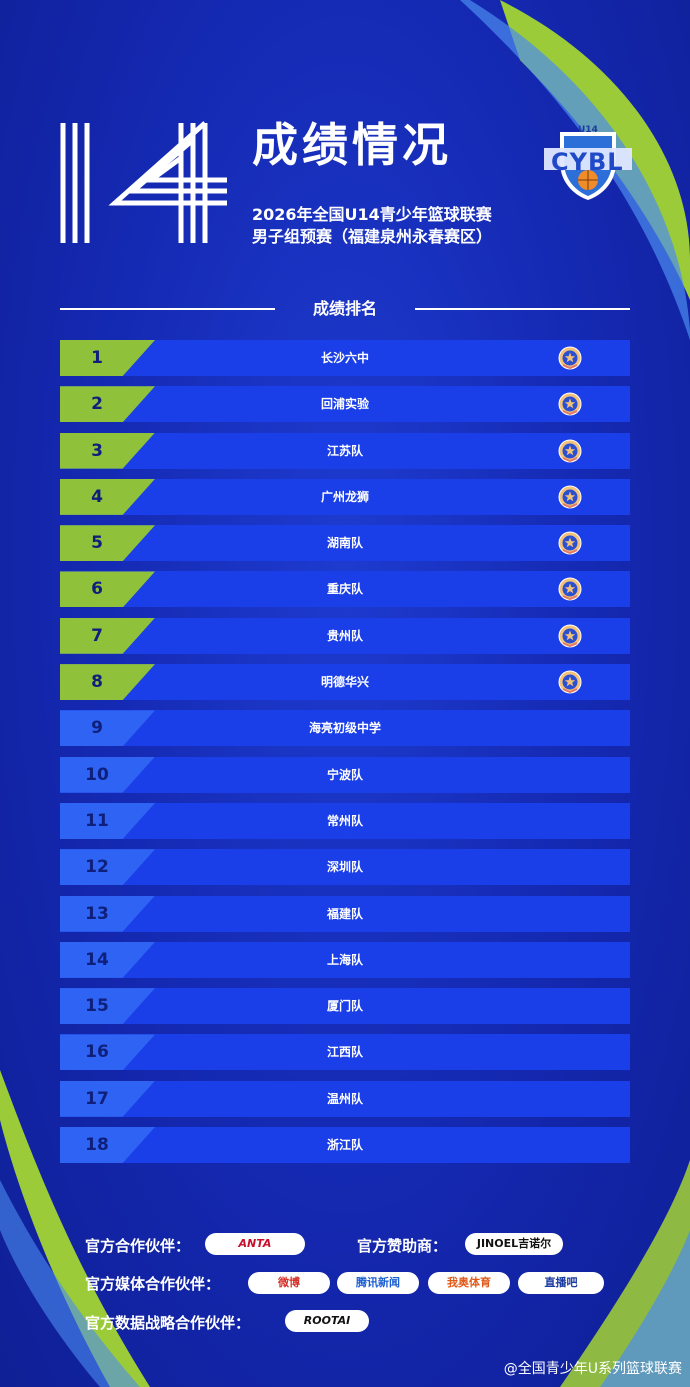  What do you see at coordinates (97, 404) in the screenshot?
I see `rank-number: 2` at bounding box center [97, 404].